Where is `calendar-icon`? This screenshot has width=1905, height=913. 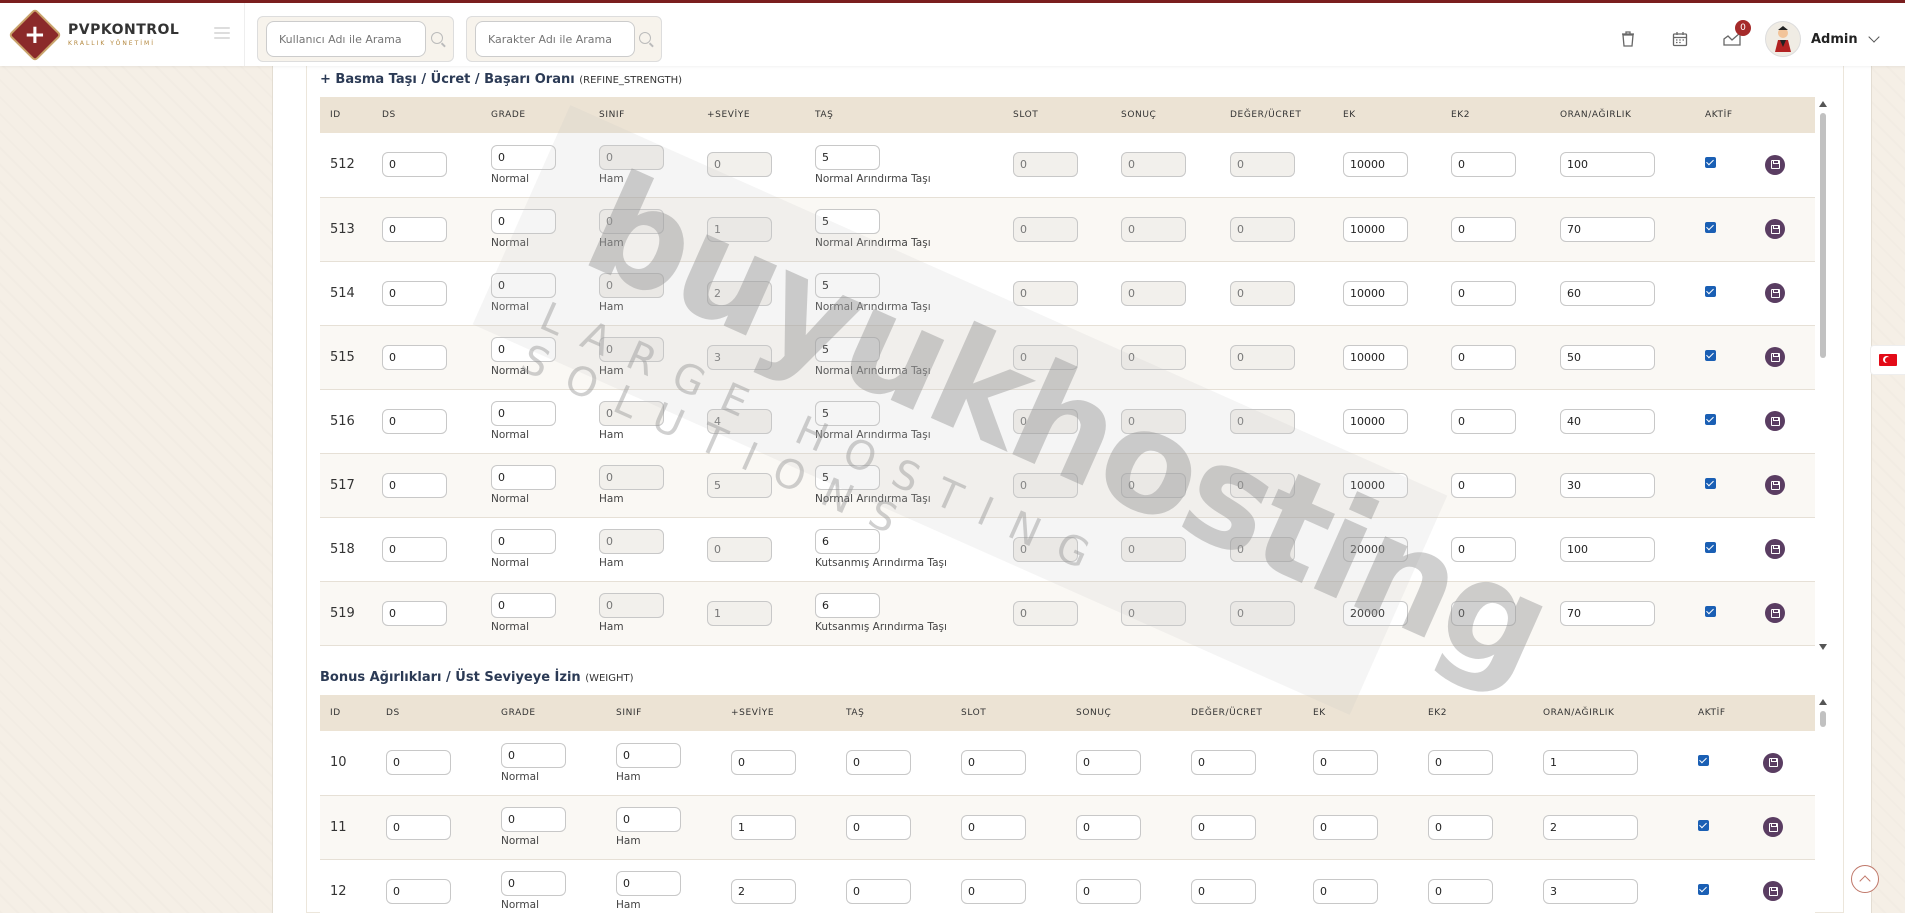 calendar-icon is located at coordinates (1680, 39).